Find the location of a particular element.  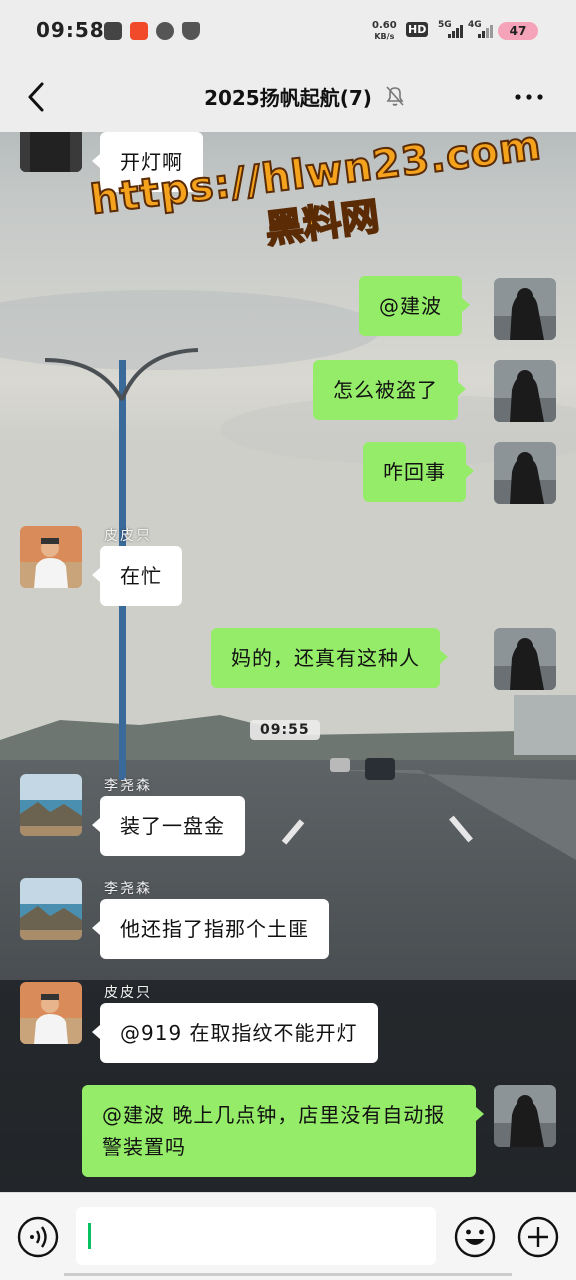

chat-header: 2025扬帆起航(7) is located at coordinates (288, 97).